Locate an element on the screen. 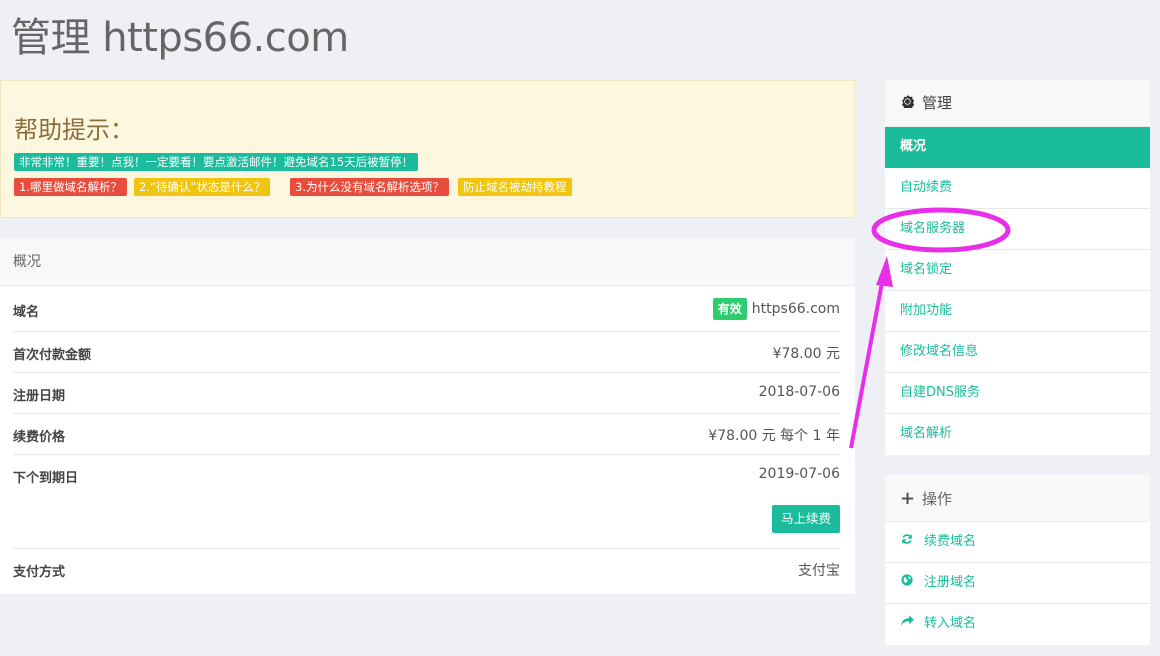 The image size is (1160, 656). op-label: 注册域名 is located at coordinates (950, 582).